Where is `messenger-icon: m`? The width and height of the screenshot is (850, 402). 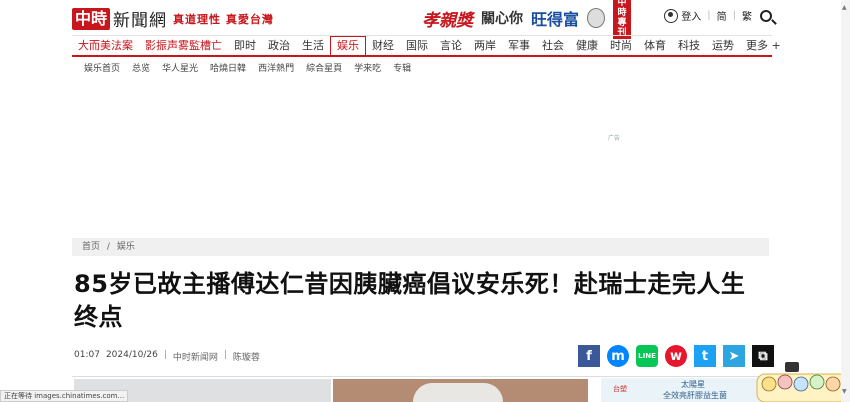
messenger-icon: m is located at coordinates (618, 356).